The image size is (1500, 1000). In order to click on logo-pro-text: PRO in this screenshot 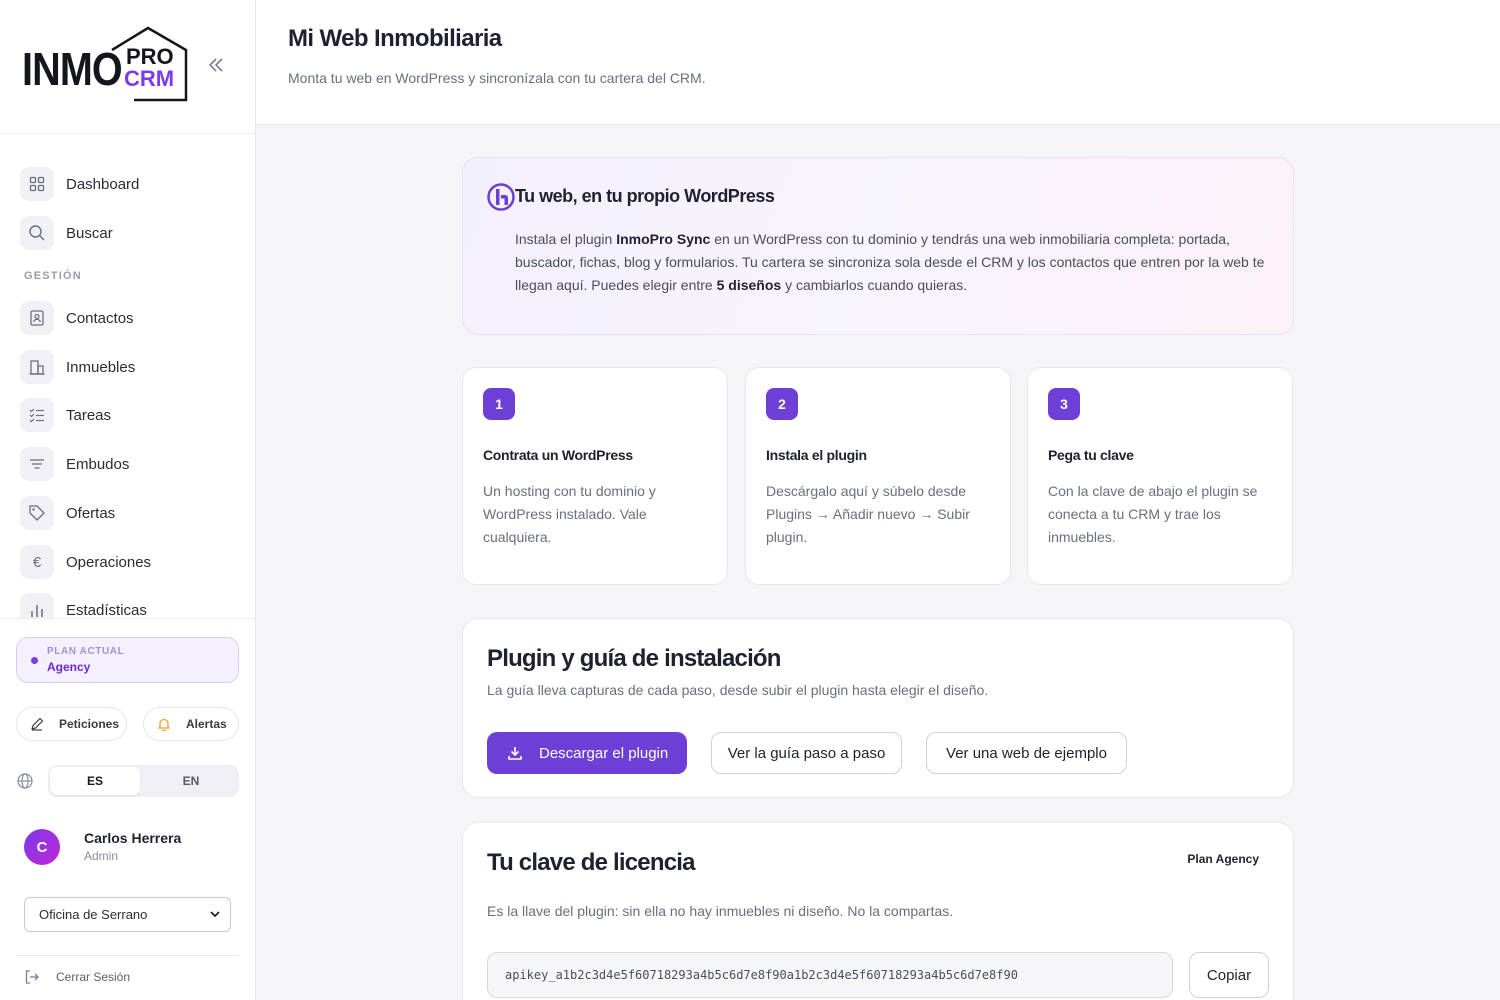, I will do `click(150, 56)`.